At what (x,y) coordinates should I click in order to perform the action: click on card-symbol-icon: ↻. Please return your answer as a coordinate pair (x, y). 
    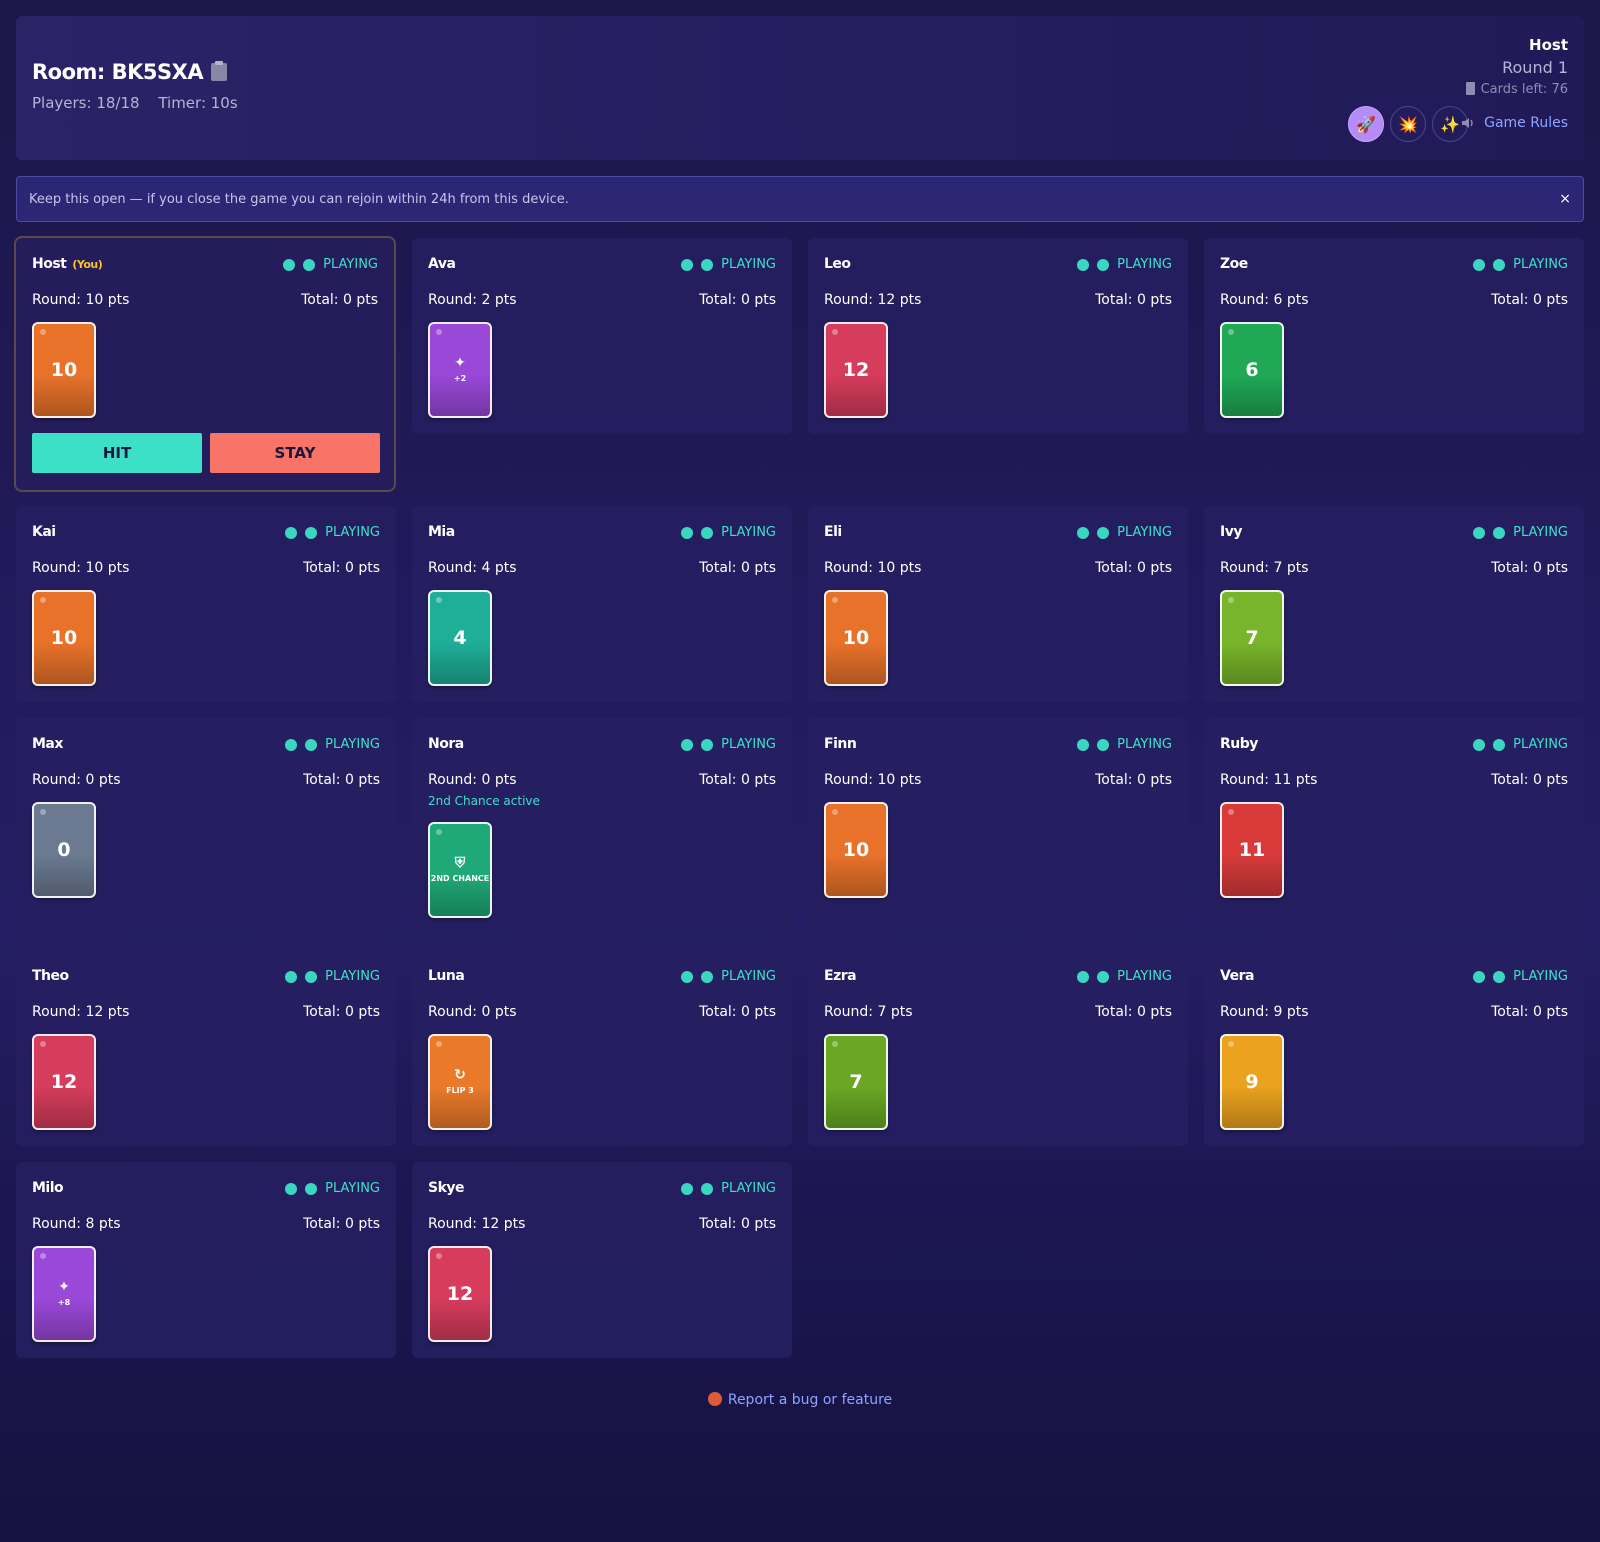
    Looking at the image, I should click on (460, 1074).